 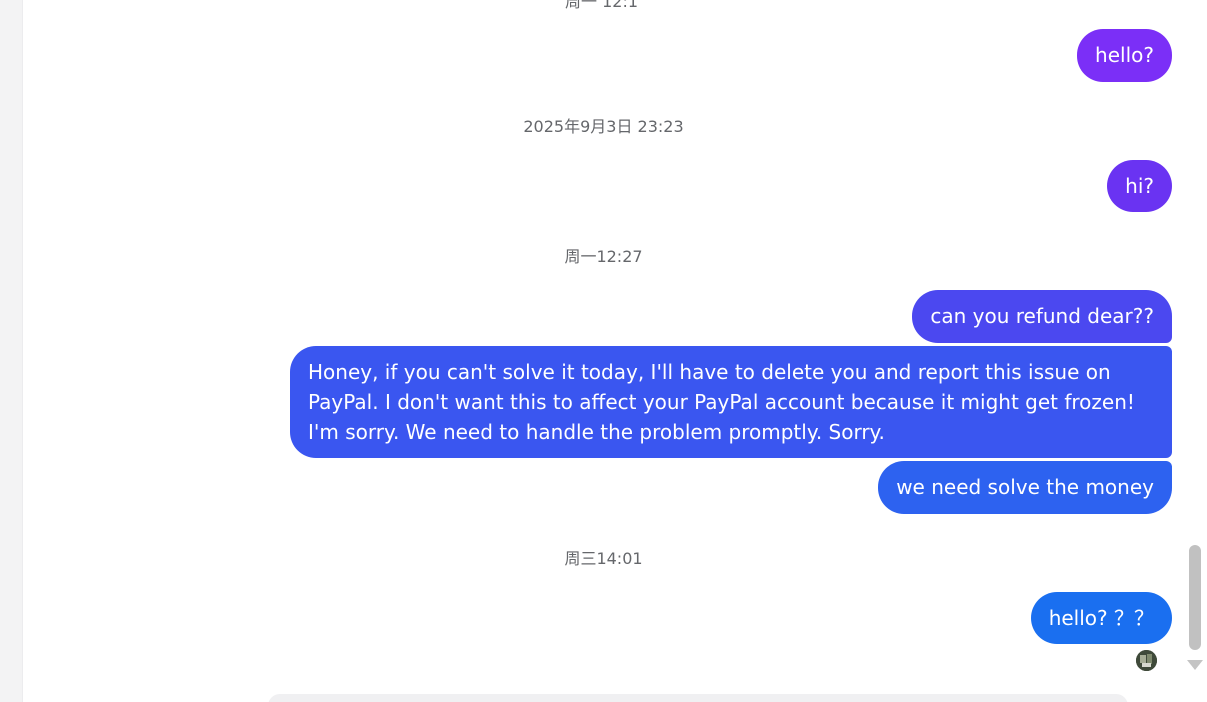 I want to click on outgoing-message: we need solve the money, so click(x=1025, y=487).